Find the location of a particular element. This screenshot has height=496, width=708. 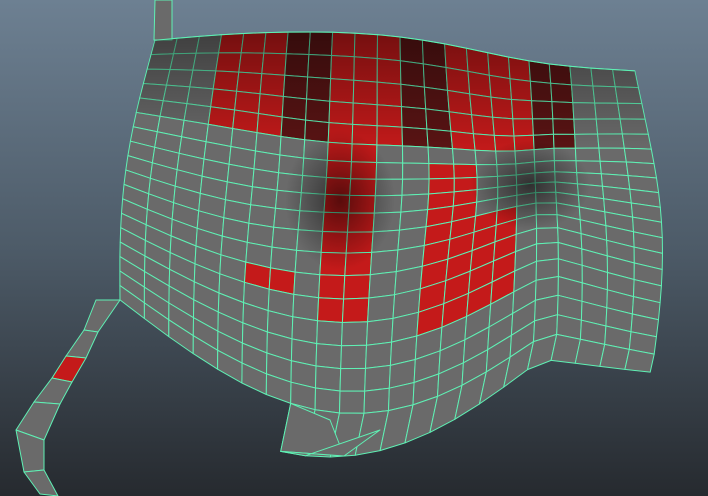

mesh-border-edge is located at coordinates (277, 32).